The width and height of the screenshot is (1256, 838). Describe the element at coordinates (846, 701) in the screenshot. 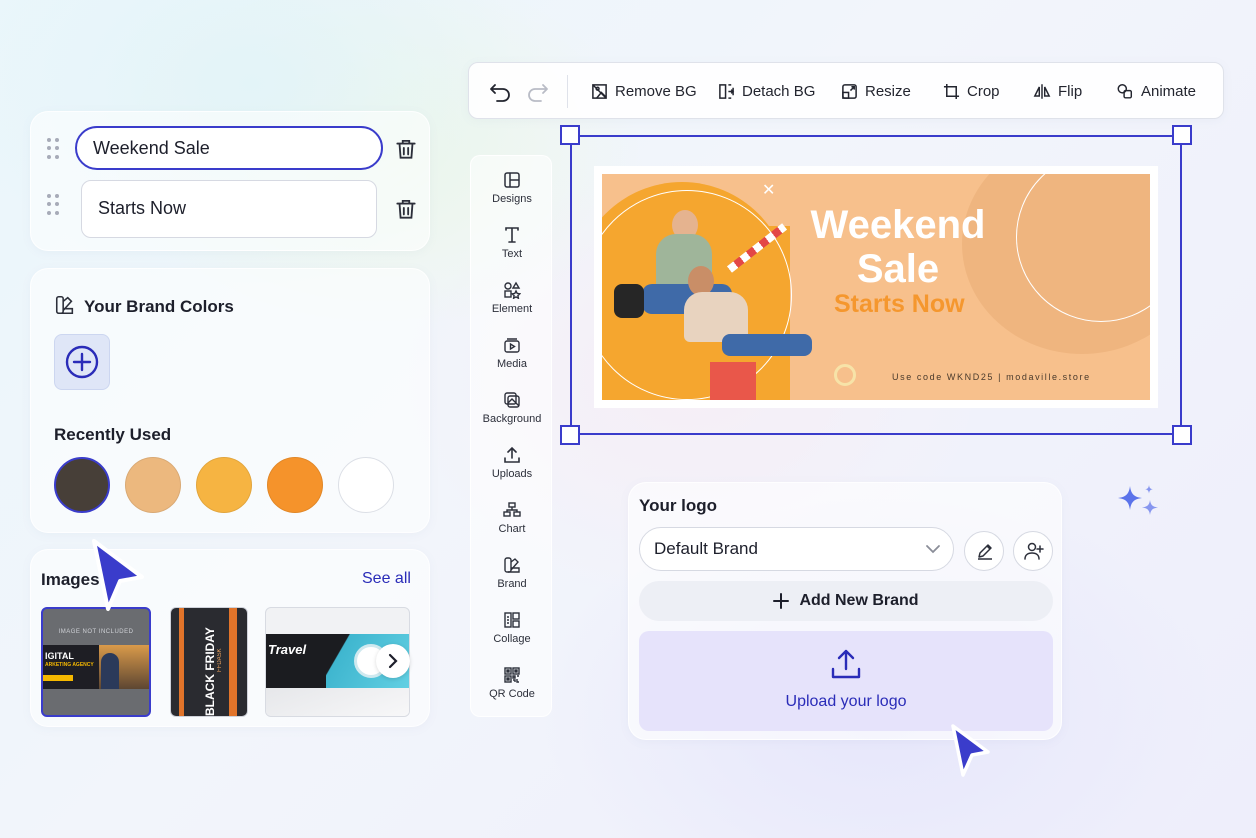

I see `upload-logo-label: Upload your logo` at that location.